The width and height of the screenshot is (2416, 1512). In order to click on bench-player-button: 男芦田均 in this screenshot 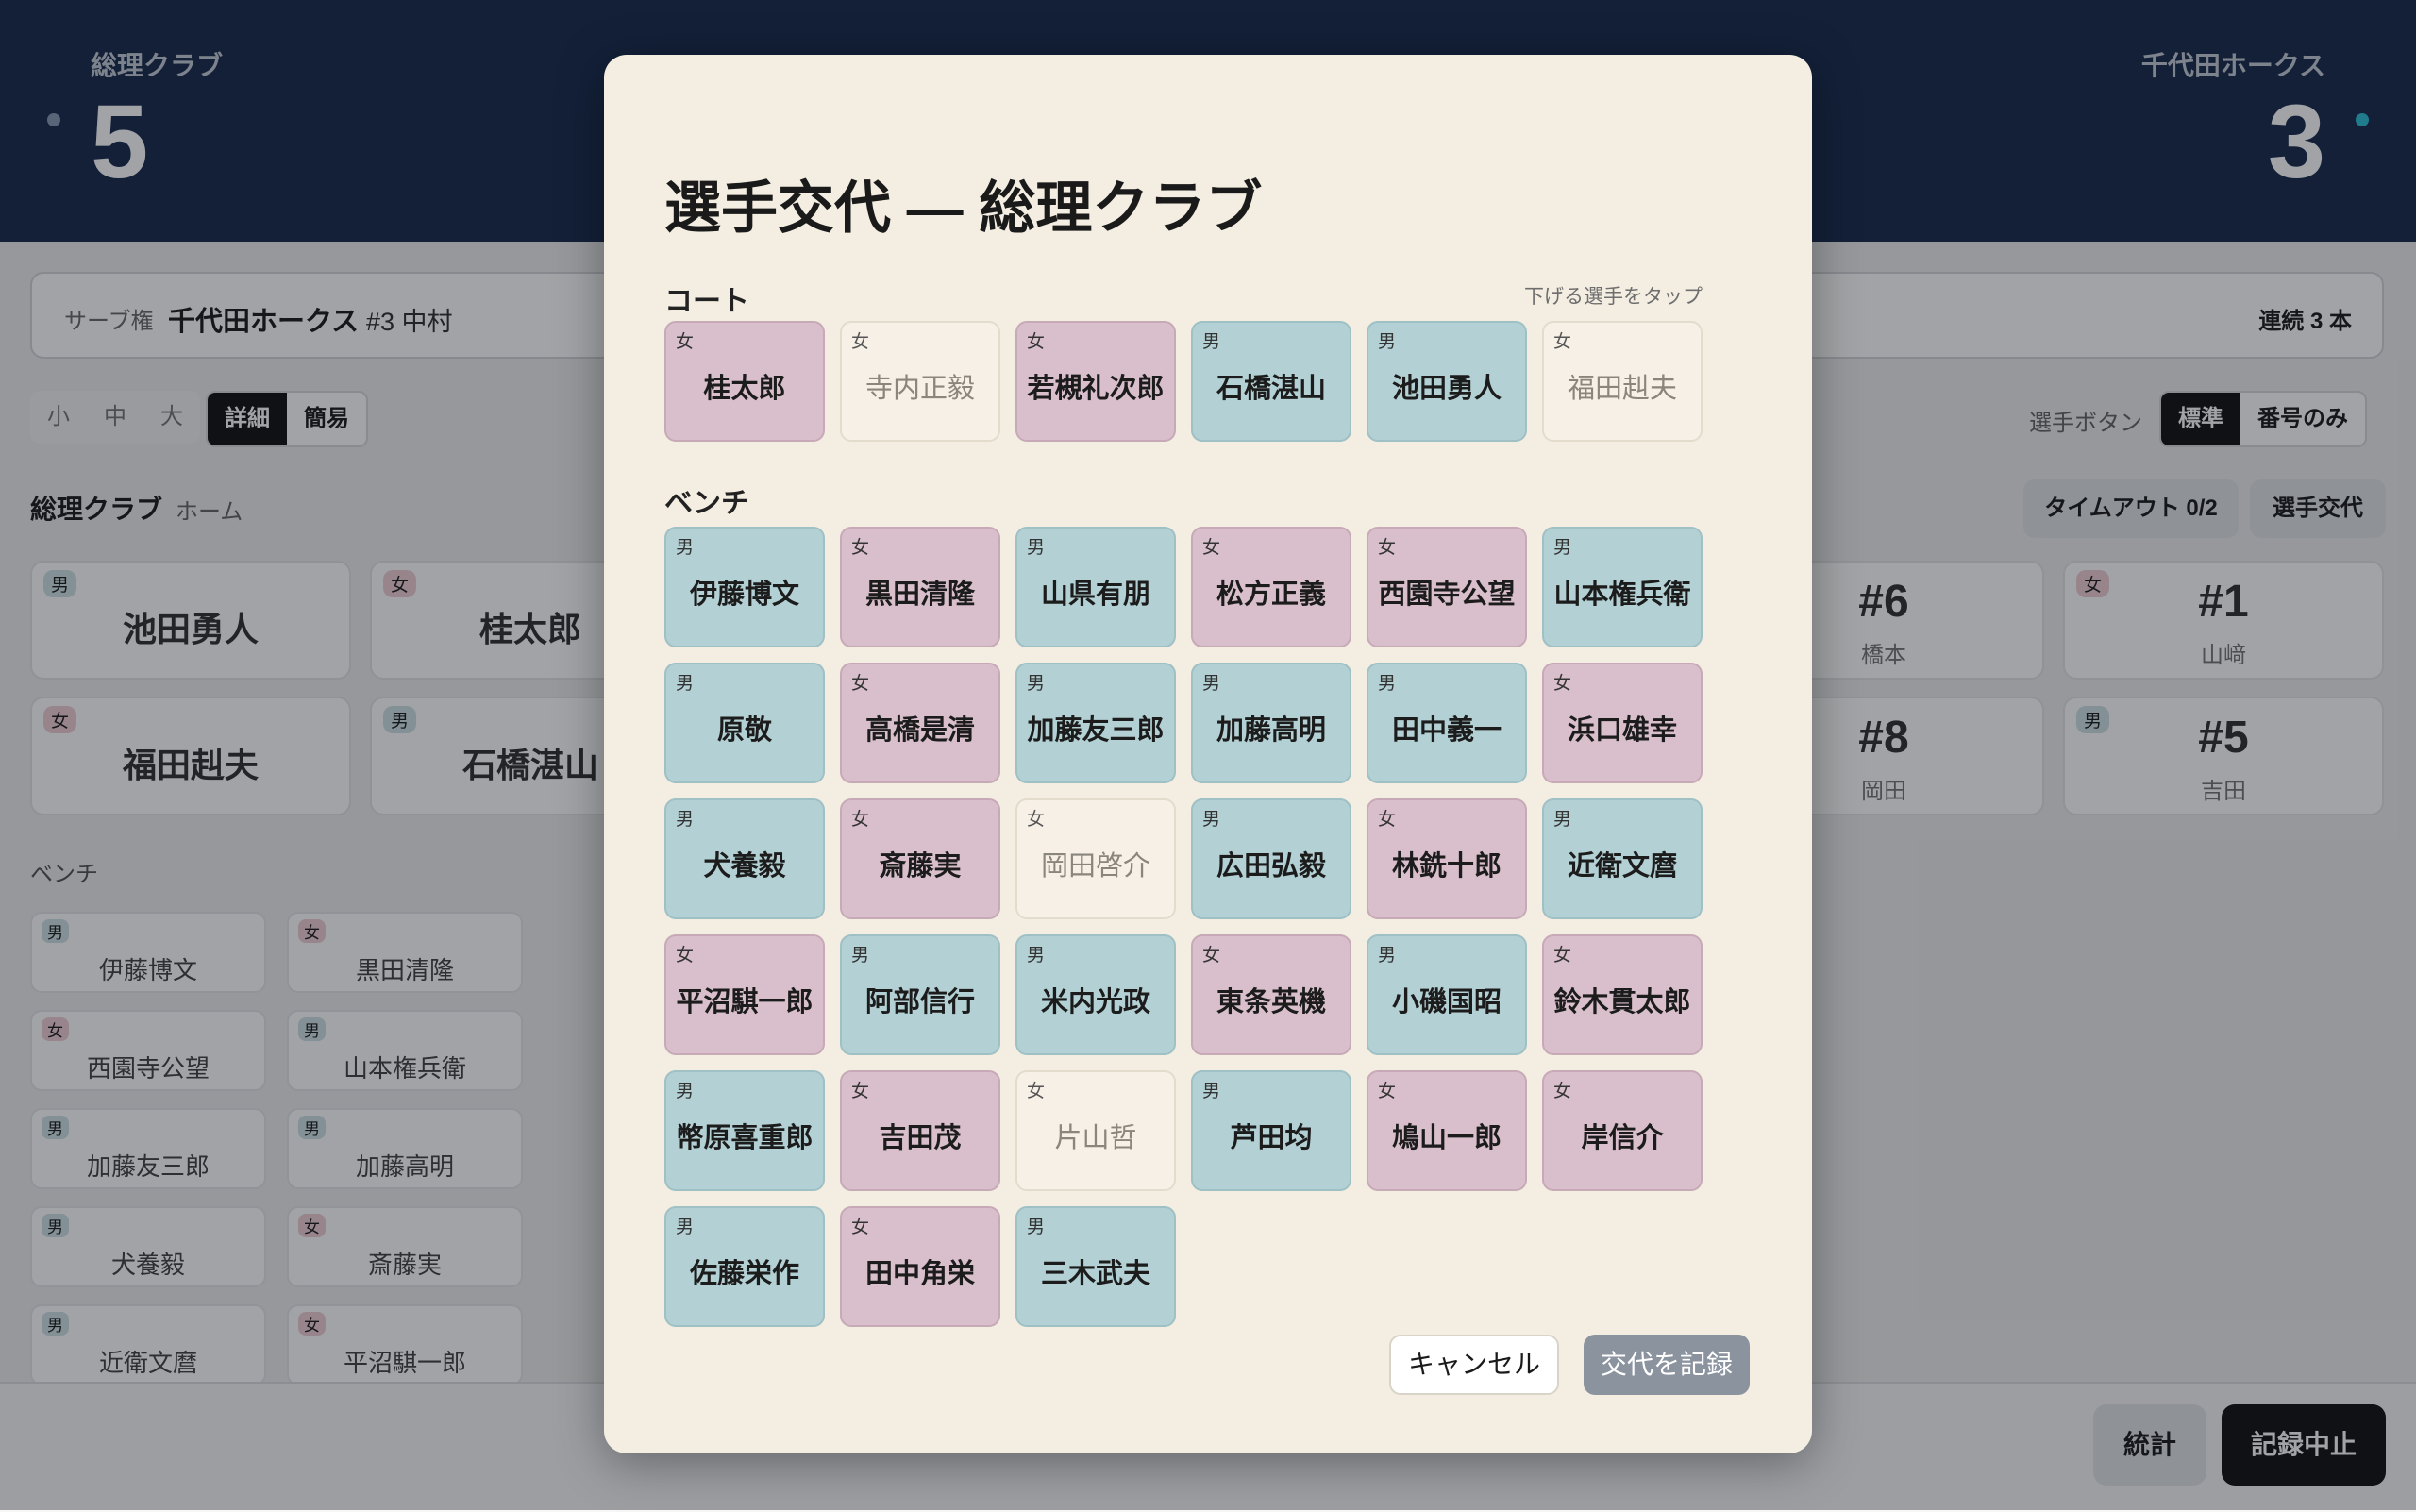, I will do `click(1271, 1130)`.